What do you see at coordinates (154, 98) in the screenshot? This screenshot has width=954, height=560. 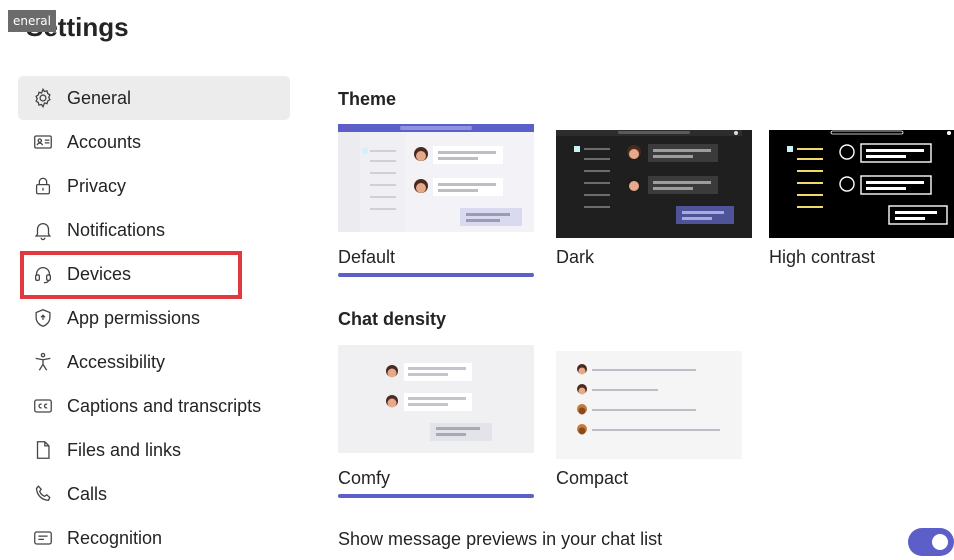 I see `sidebar-item-general: General` at bounding box center [154, 98].